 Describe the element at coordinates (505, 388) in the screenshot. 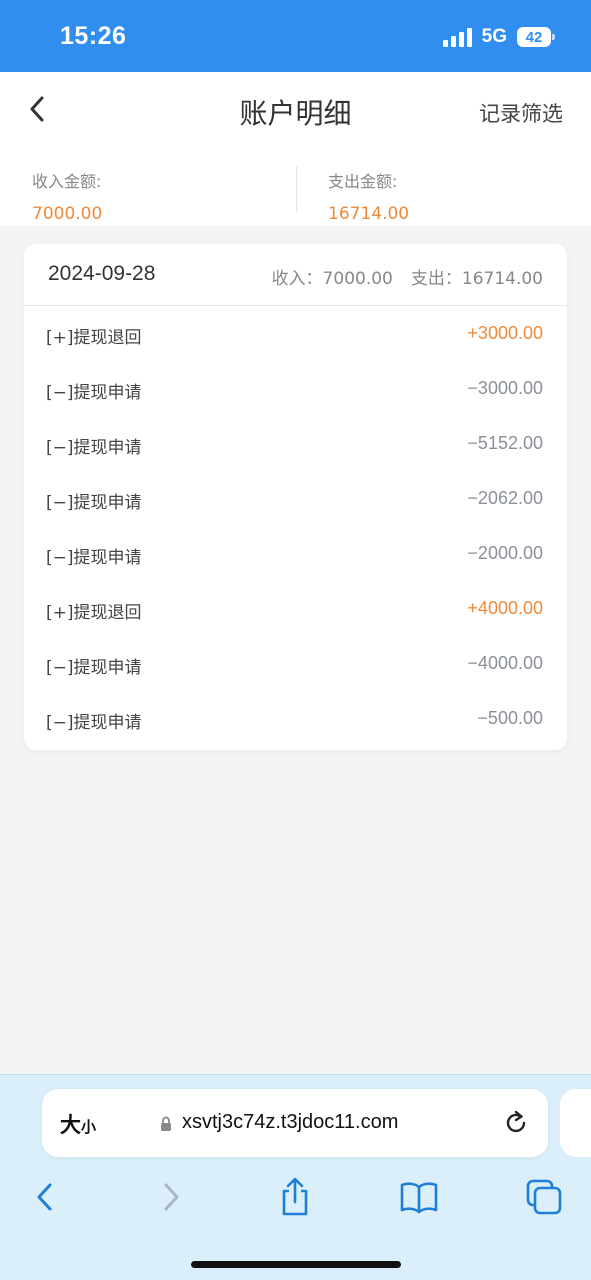

I see `record-amount: −3000.00` at that location.